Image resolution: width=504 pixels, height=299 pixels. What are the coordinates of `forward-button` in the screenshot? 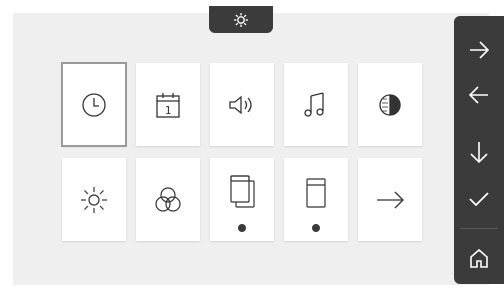 It's located at (479, 50).